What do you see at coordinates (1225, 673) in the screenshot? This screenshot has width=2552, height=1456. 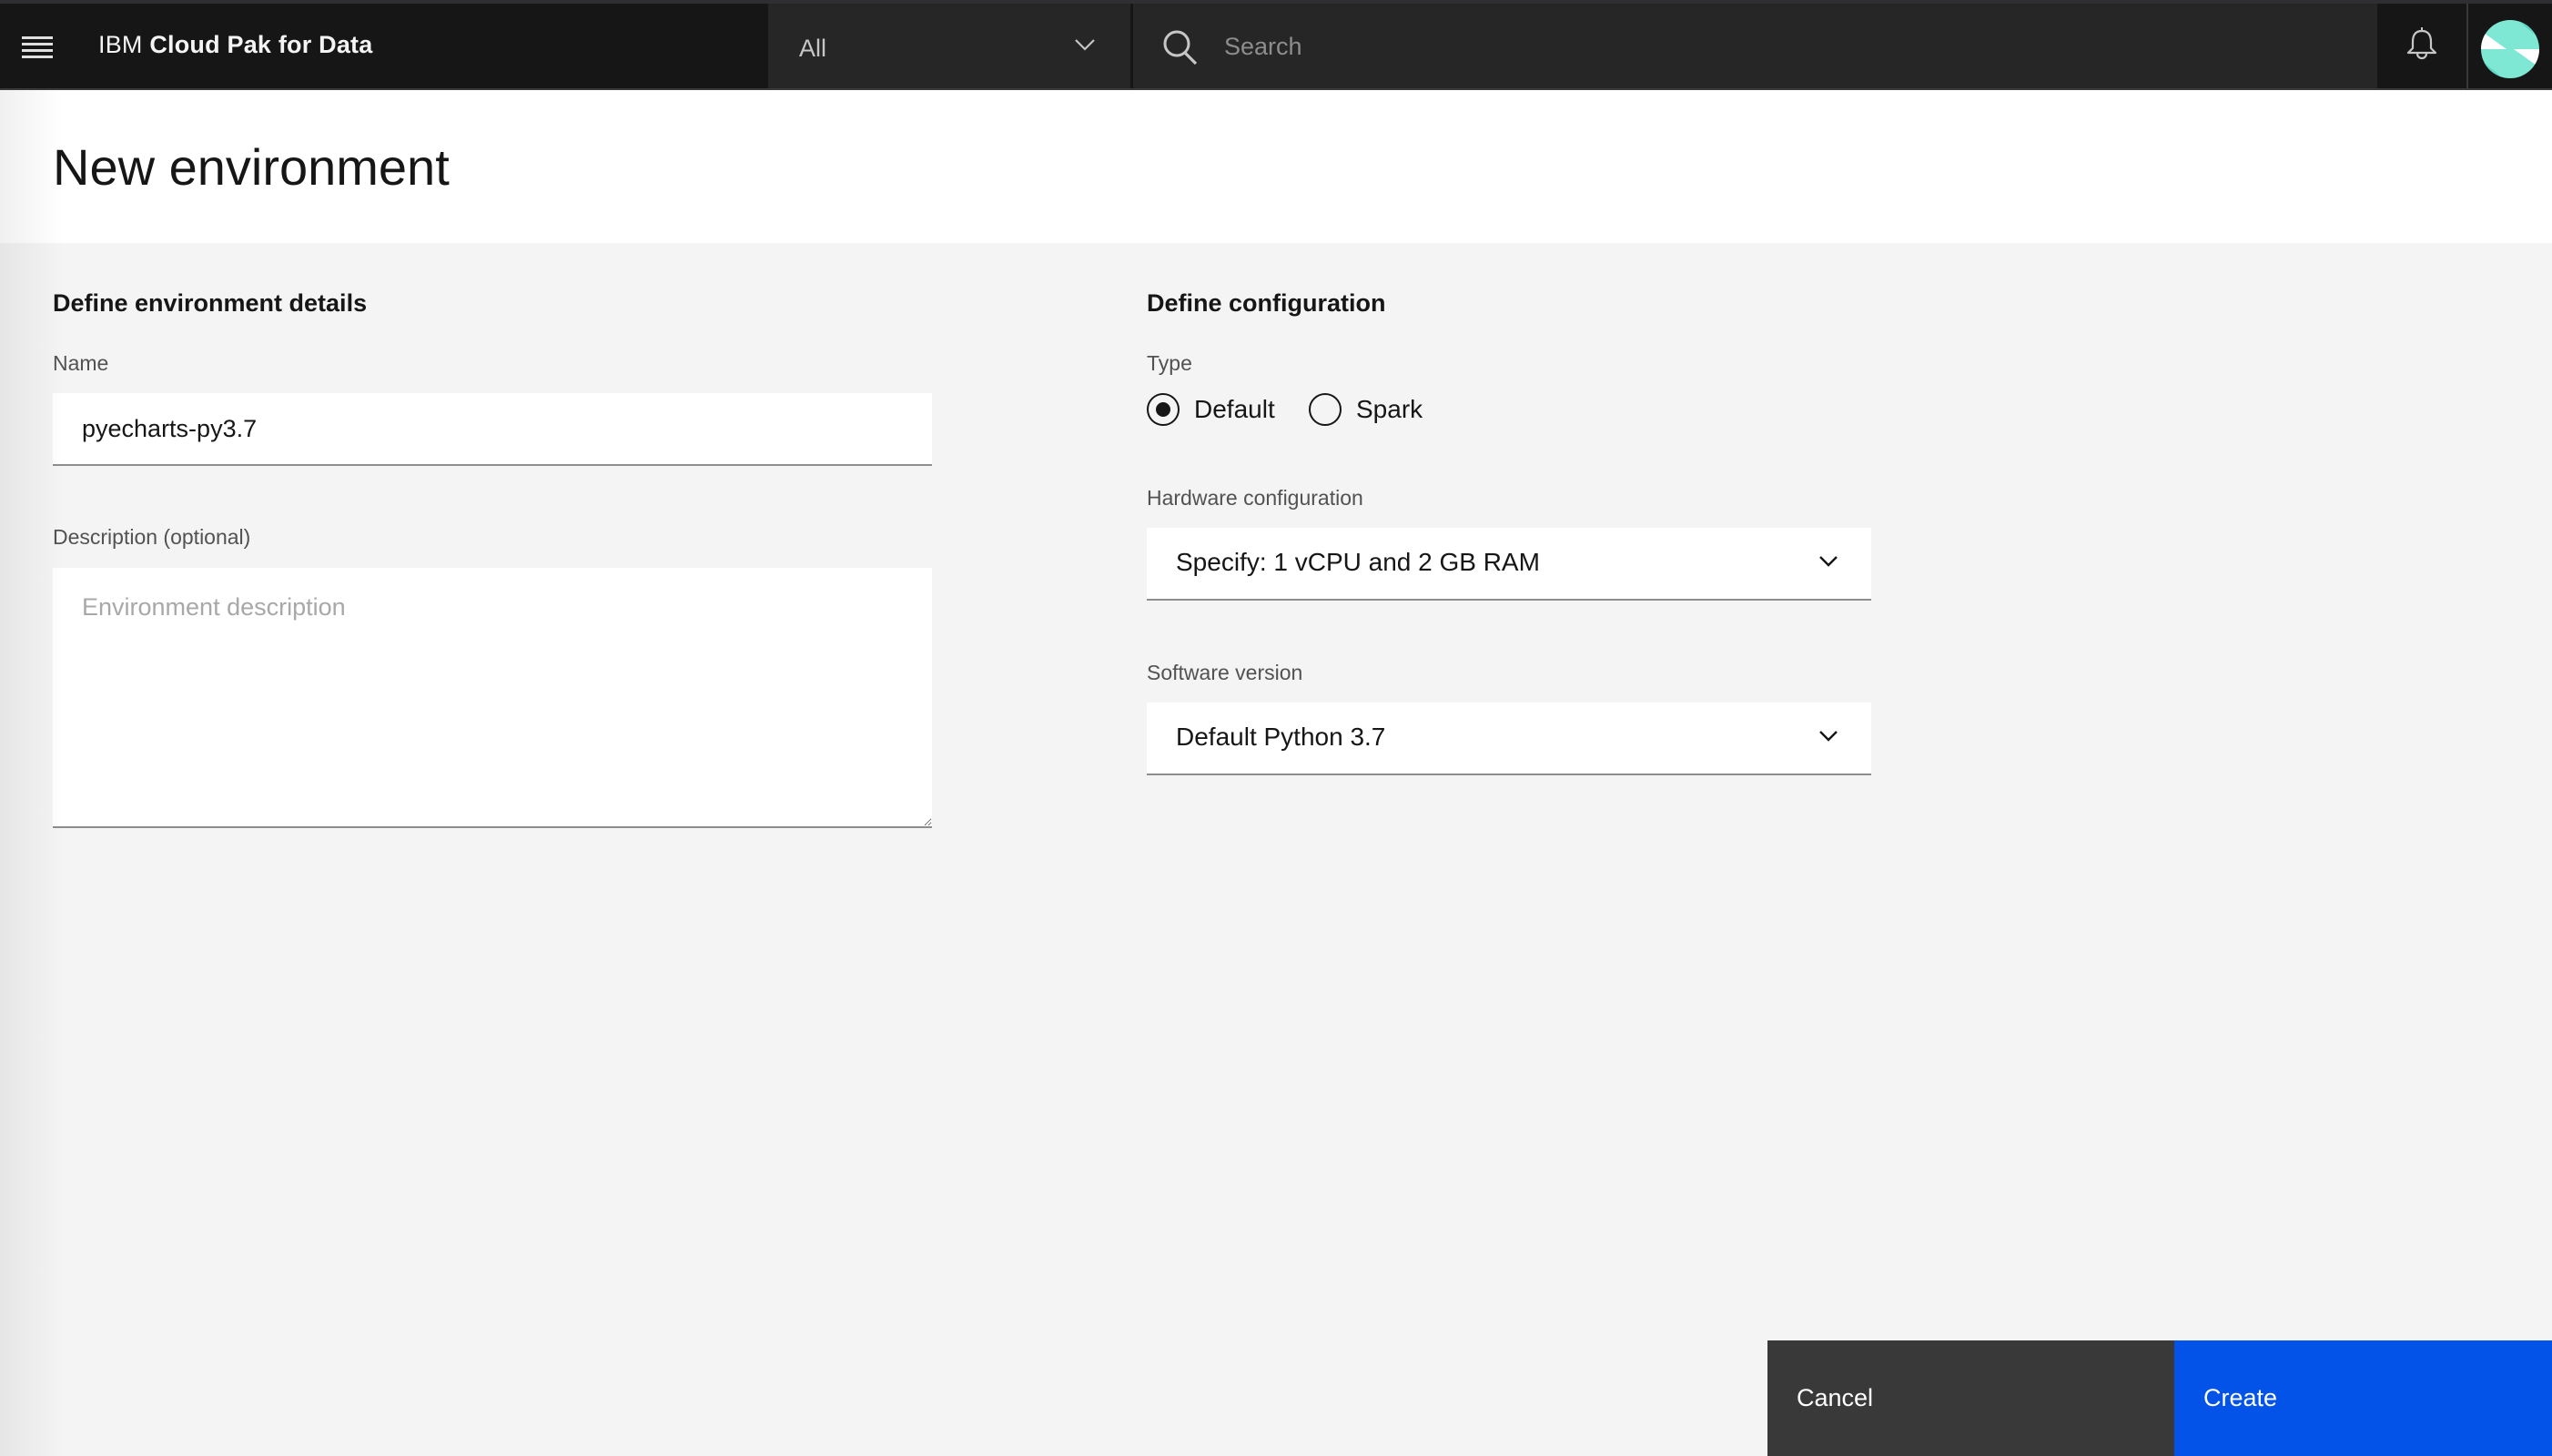 I see `software-version-label: Software version` at bounding box center [1225, 673].